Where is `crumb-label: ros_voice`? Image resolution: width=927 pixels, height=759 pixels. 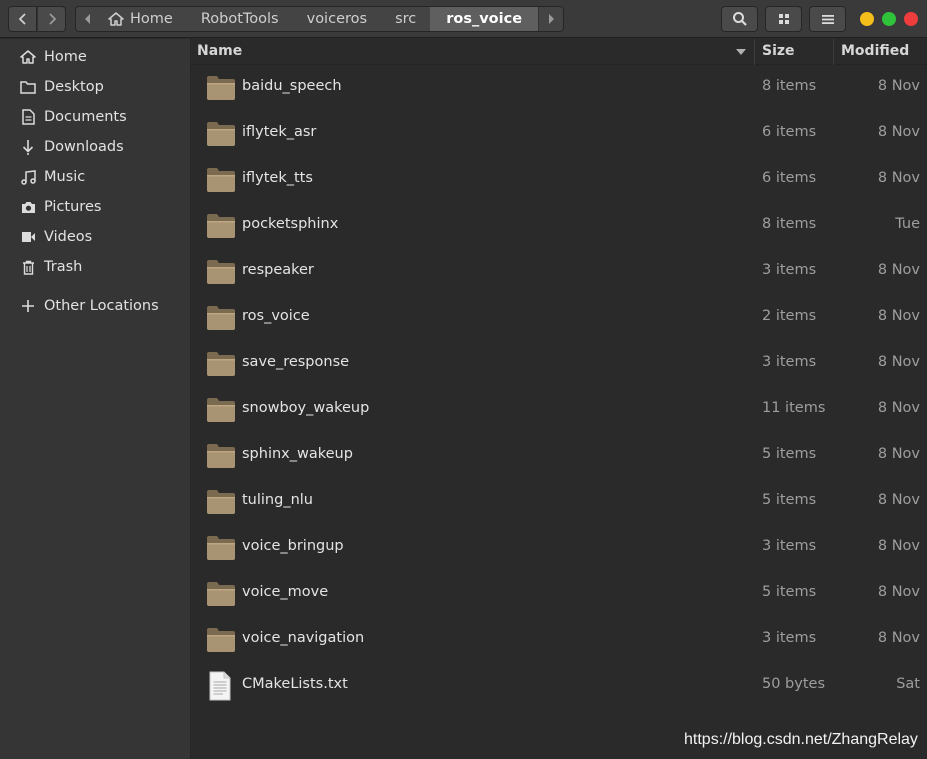
crumb-label: ros_voice is located at coordinates (484, 19).